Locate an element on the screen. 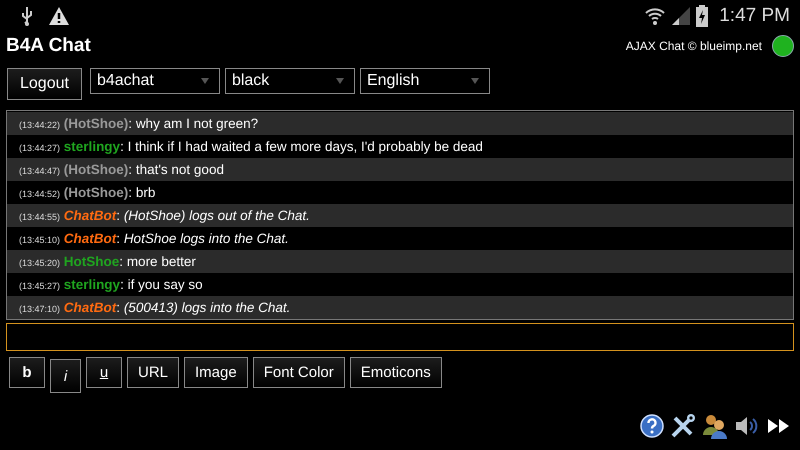  signal-icon is located at coordinates (681, 16).